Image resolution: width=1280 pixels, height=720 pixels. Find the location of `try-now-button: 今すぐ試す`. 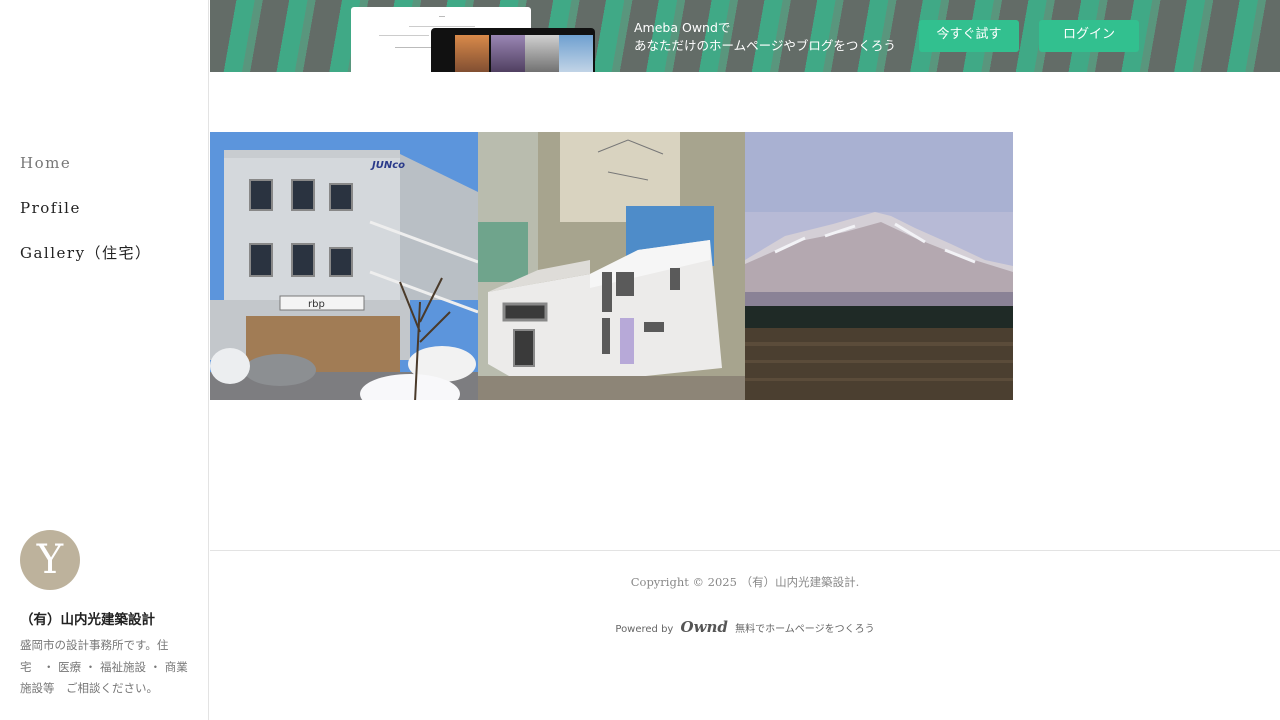

try-now-button: 今すぐ試す is located at coordinates (969, 36).